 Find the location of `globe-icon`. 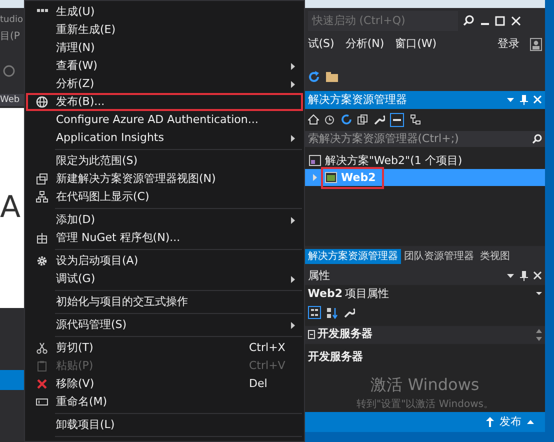

globe-icon is located at coordinates (42, 102).